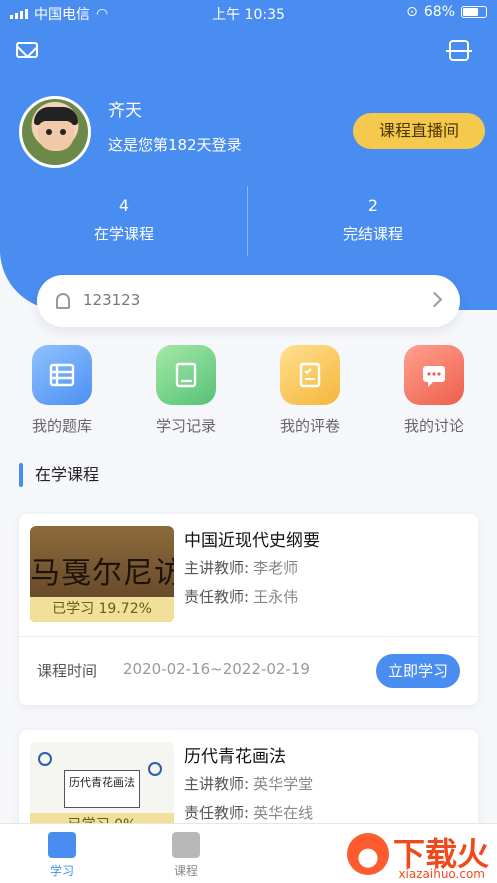 The width and height of the screenshot is (497, 883). I want to click on stat-label: 完结课程, so click(372, 234).